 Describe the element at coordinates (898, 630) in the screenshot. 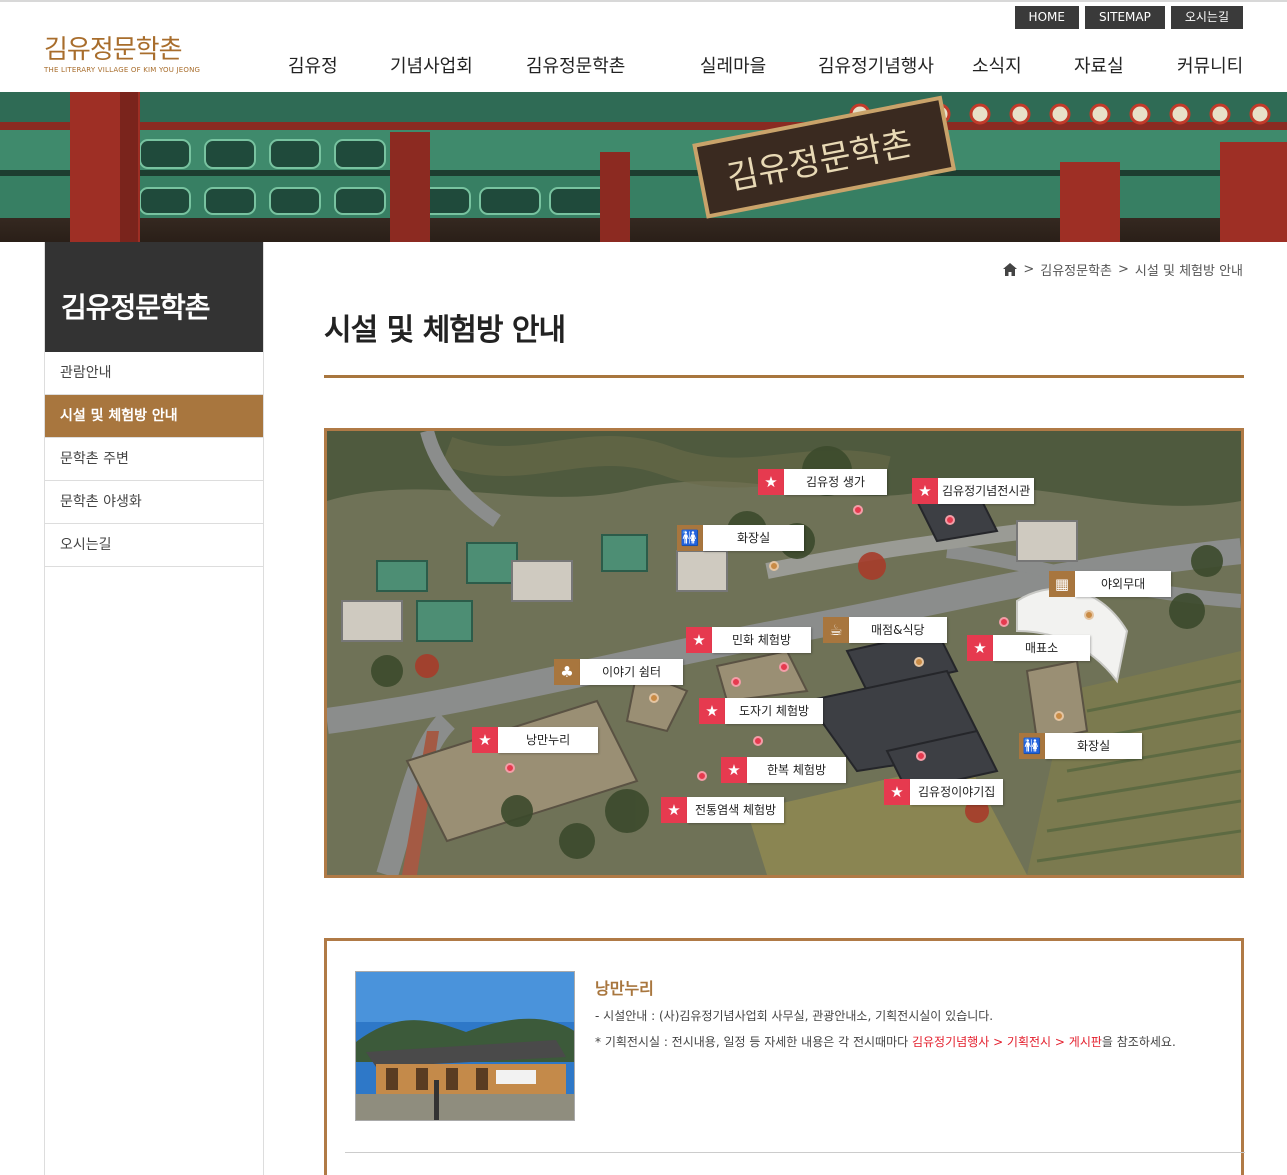

I see `marker-label: 매점&식당` at that location.